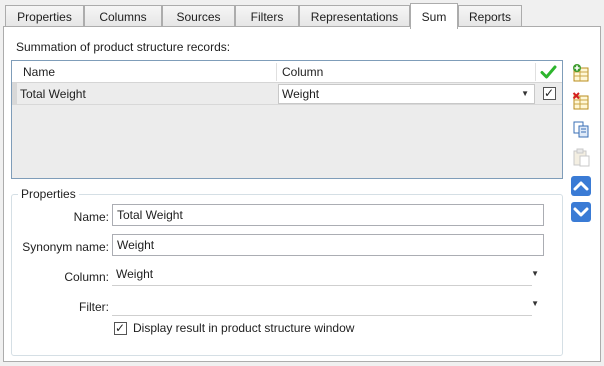  What do you see at coordinates (48, 194) in the screenshot?
I see `properties-legend: Properties` at bounding box center [48, 194].